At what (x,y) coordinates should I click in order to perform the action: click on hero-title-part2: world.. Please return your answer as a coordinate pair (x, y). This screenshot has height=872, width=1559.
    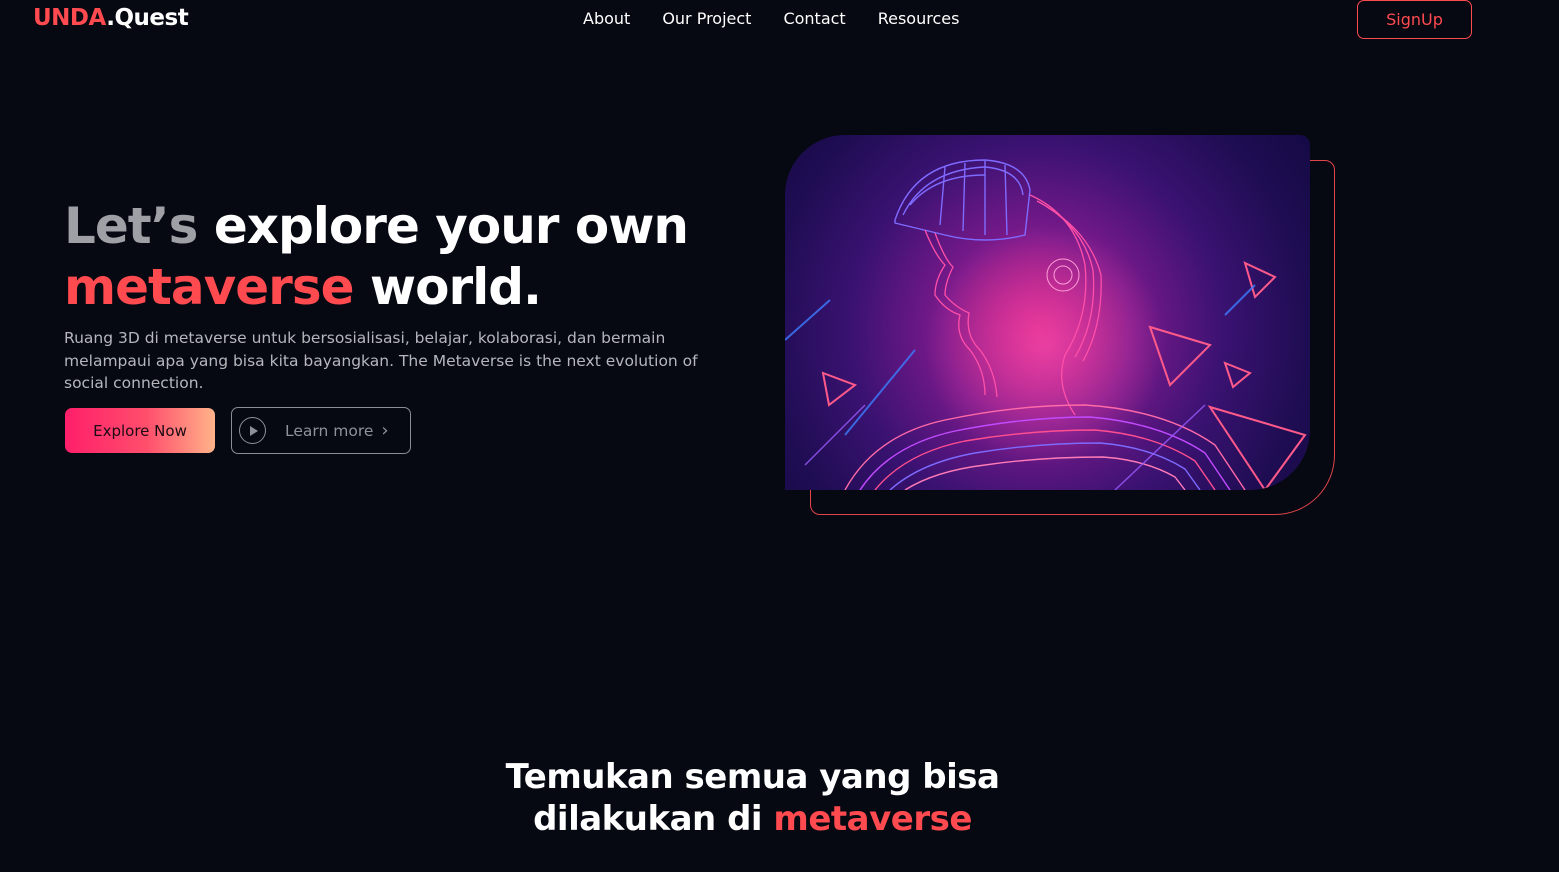
    Looking at the image, I should click on (447, 287).